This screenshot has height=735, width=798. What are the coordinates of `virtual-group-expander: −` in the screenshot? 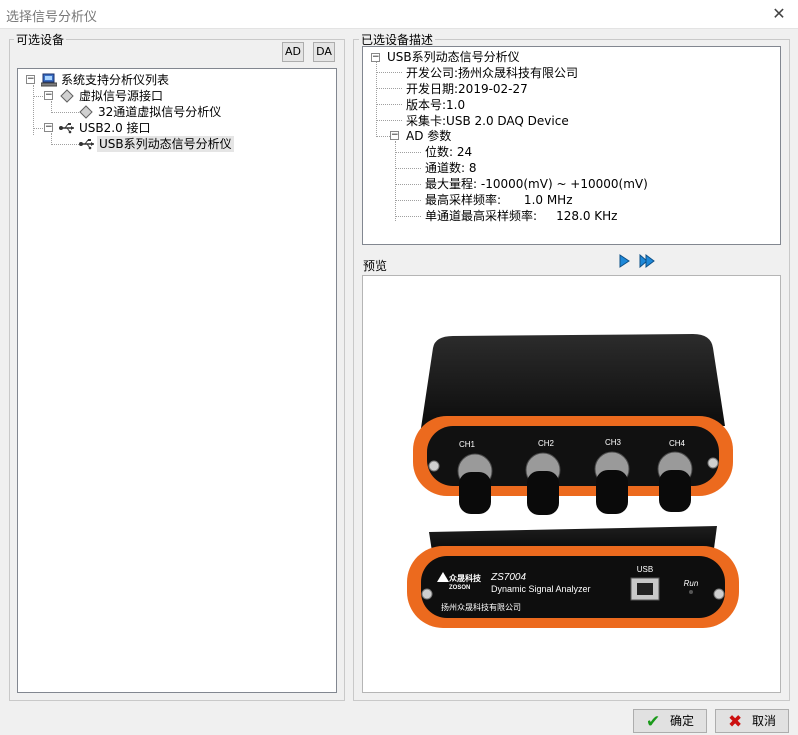 It's located at (48, 95).